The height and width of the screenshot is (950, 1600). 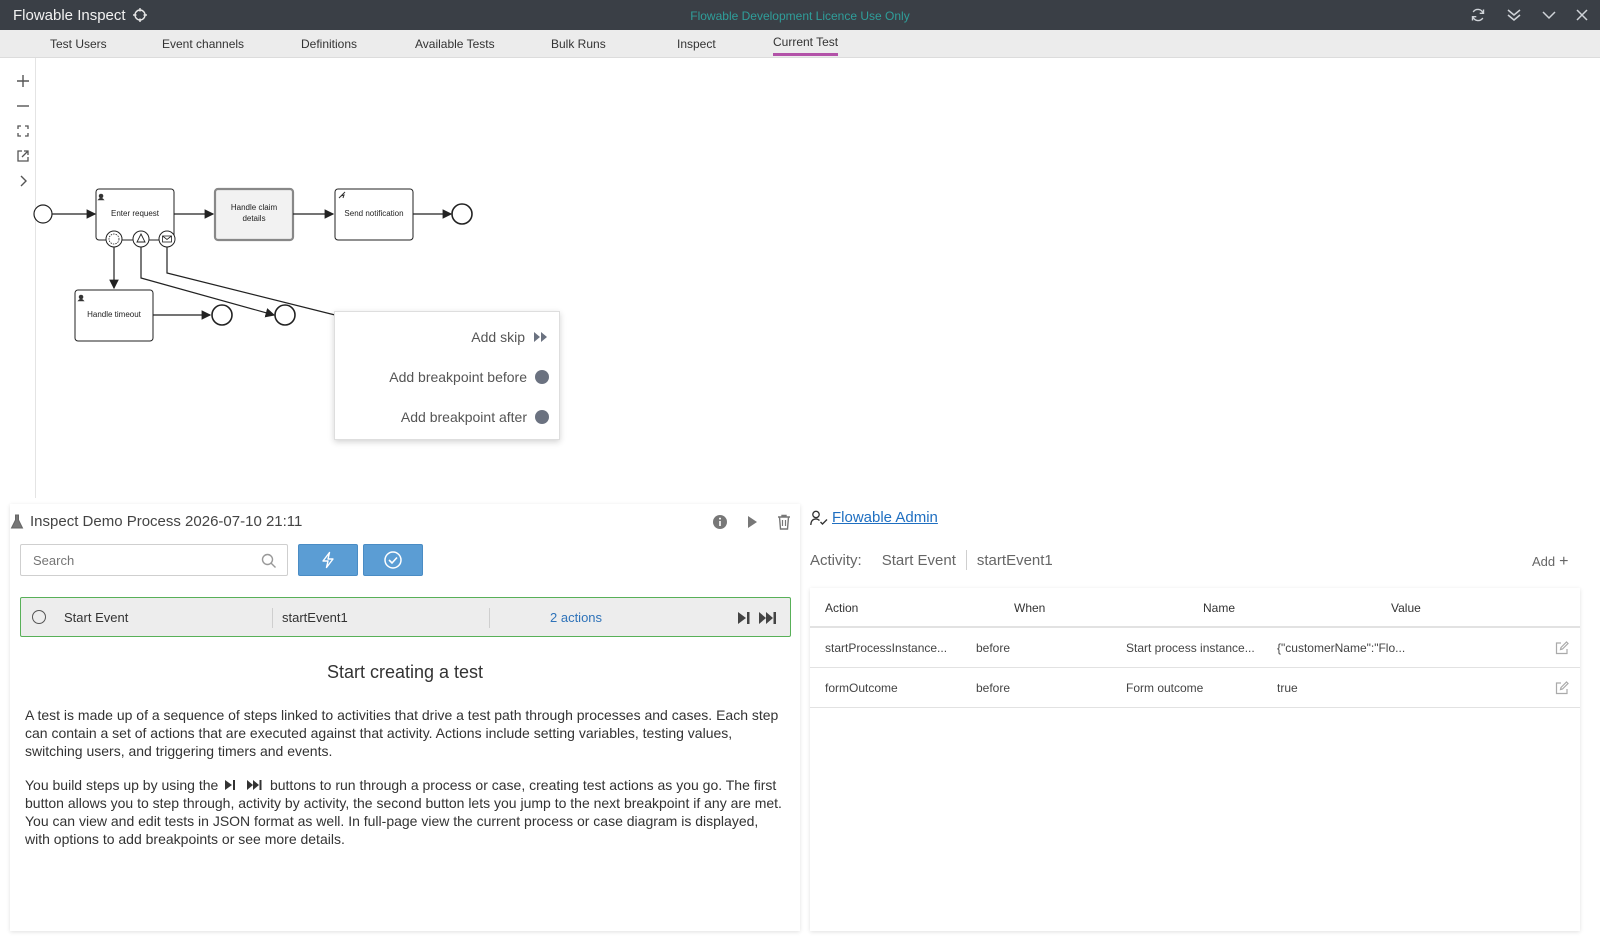 I want to click on add-action-button: Add +, so click(x=1550, y=561).